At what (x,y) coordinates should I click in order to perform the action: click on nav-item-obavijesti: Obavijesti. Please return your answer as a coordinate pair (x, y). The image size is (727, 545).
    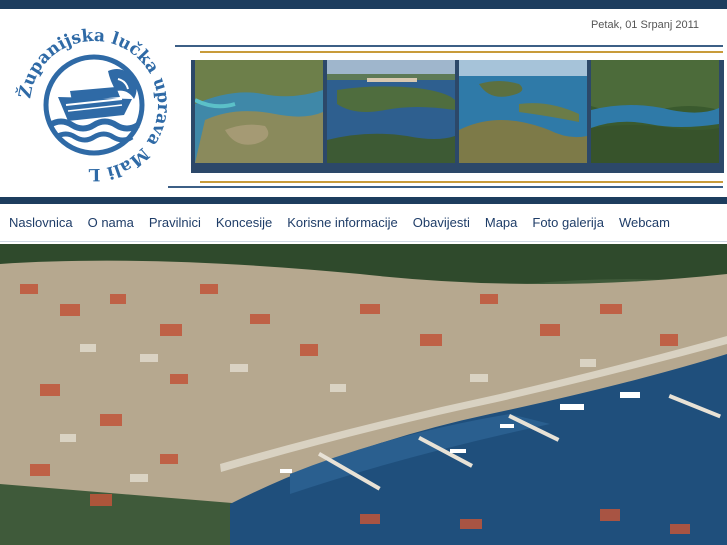
    Looking at the image, I should click on (441, 222).